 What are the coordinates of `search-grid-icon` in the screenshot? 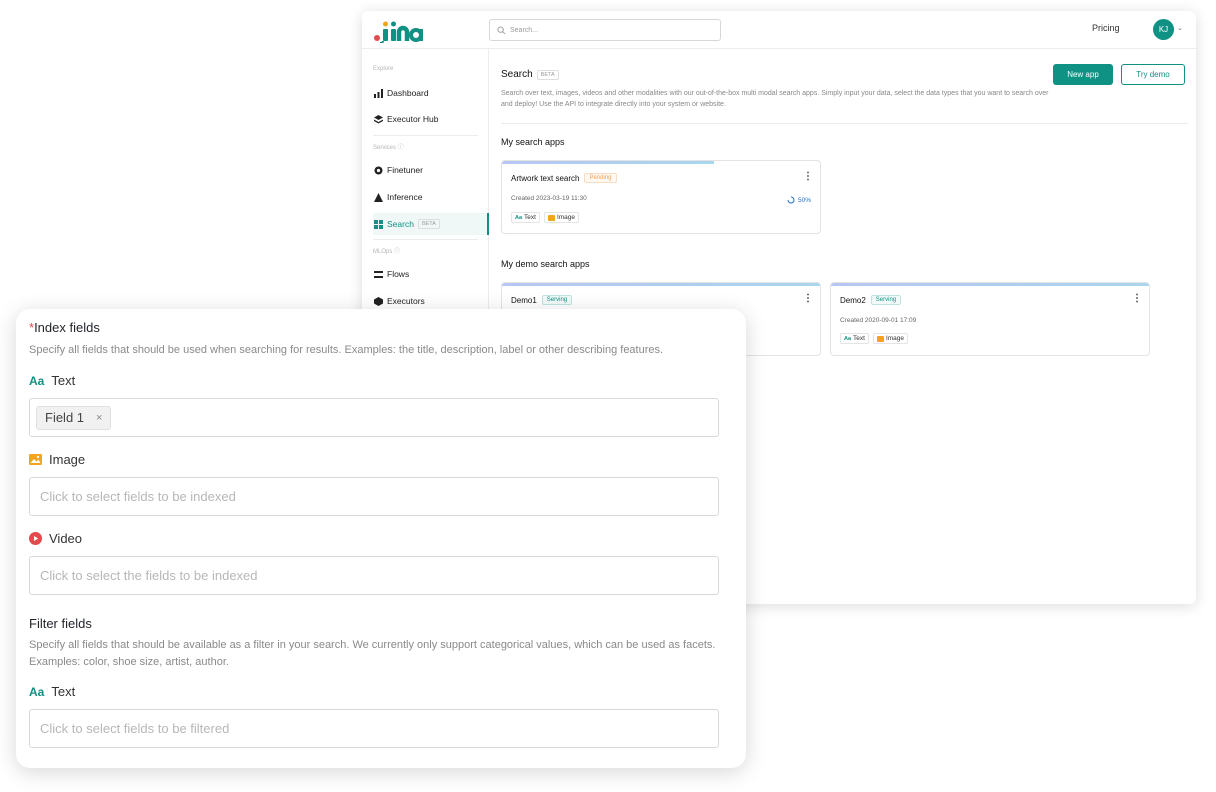 It's located at (378, 224).